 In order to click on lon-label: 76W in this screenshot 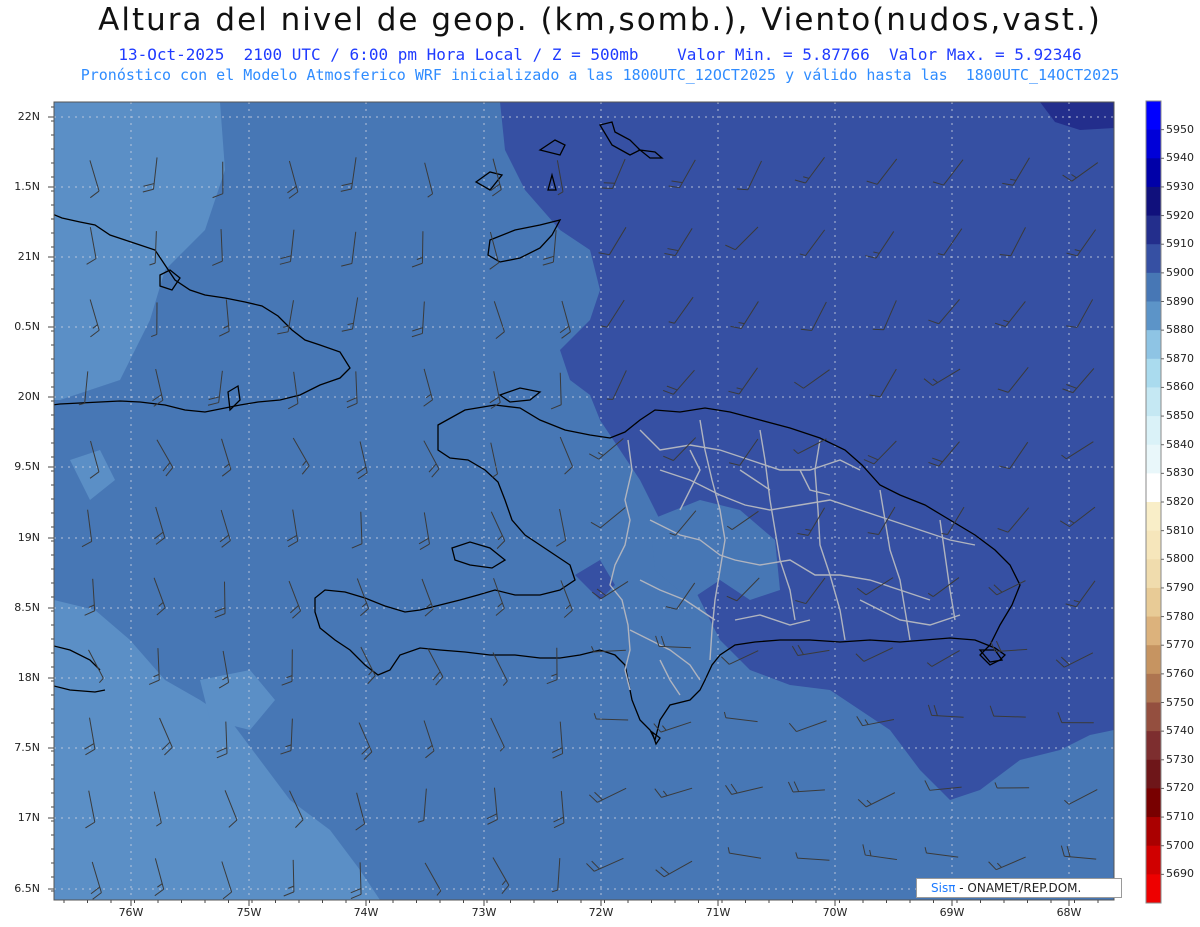, I will do `click(131, 912)`.